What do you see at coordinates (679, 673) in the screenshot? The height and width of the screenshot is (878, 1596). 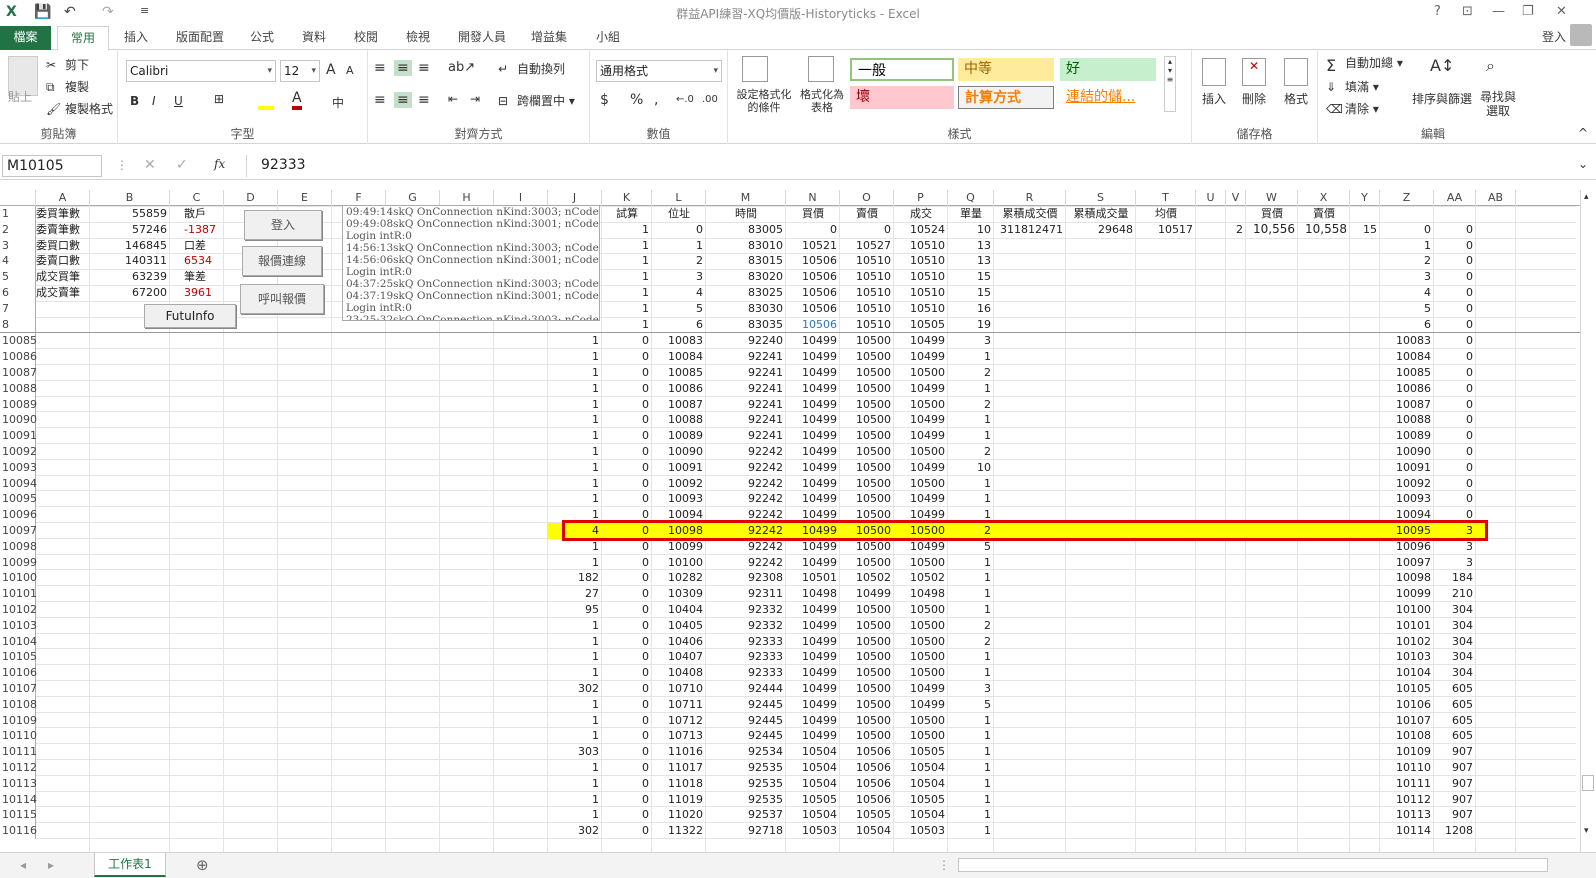 I see `cell-L: 10408` at bounding box center [679, 673].